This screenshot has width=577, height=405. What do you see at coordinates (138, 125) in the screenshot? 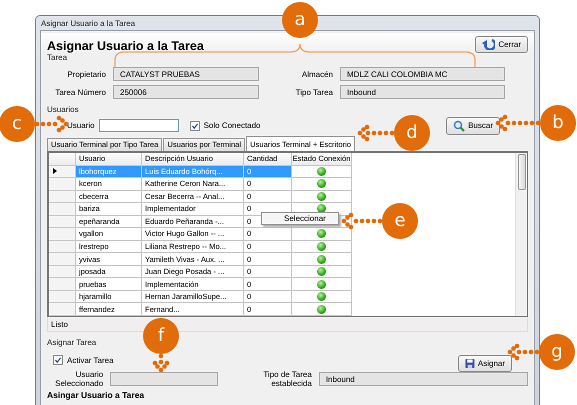
I see `user-input-field` at bounding box center [138, 125].